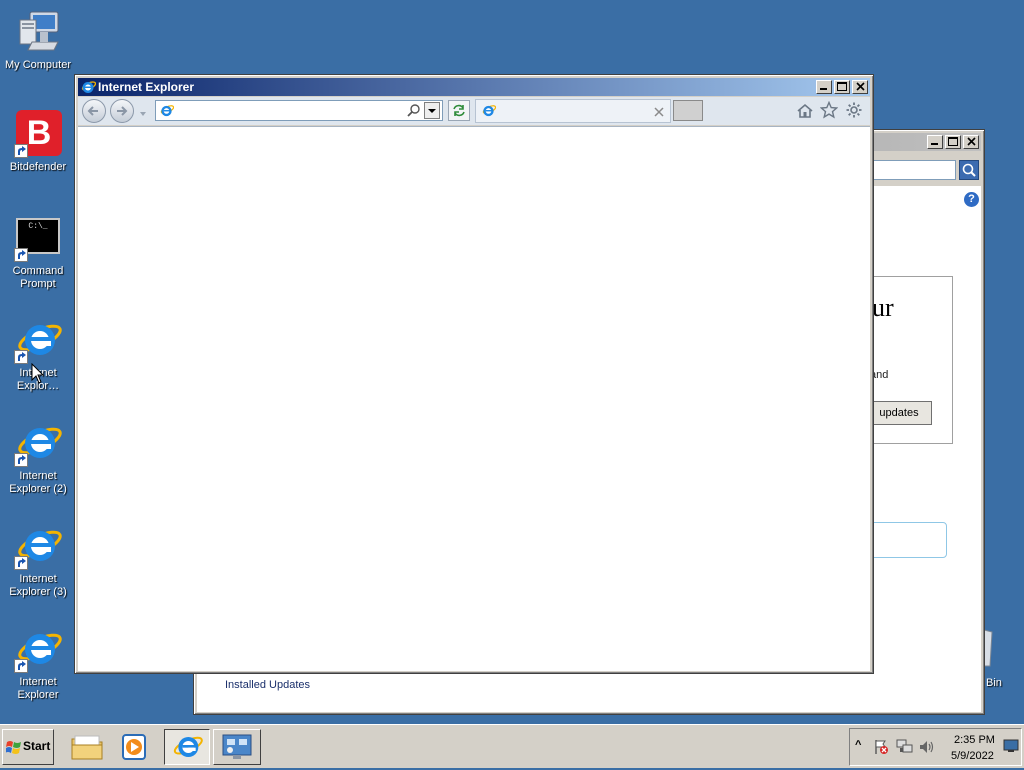 This screenshot has height=770, width=1024. I want to click on update-status-heading: ur, so click(883, 307).